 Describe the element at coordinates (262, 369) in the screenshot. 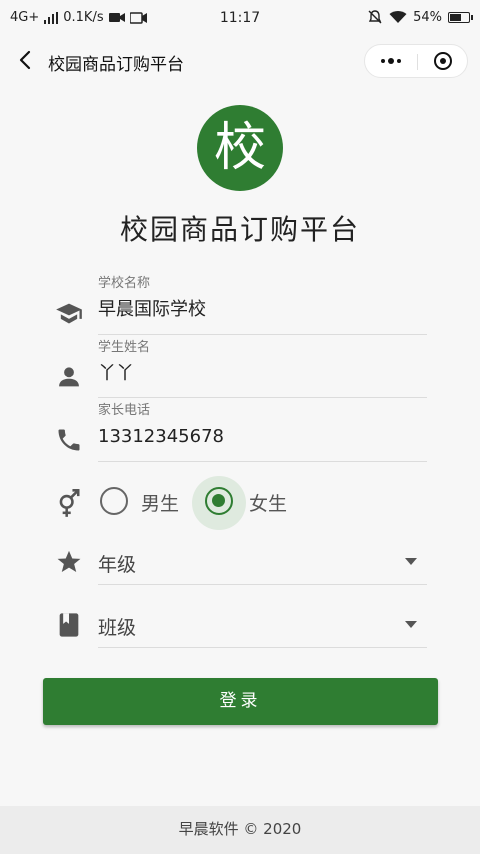

I see `student-name-field: 学生姓名 丫丫` at that location.